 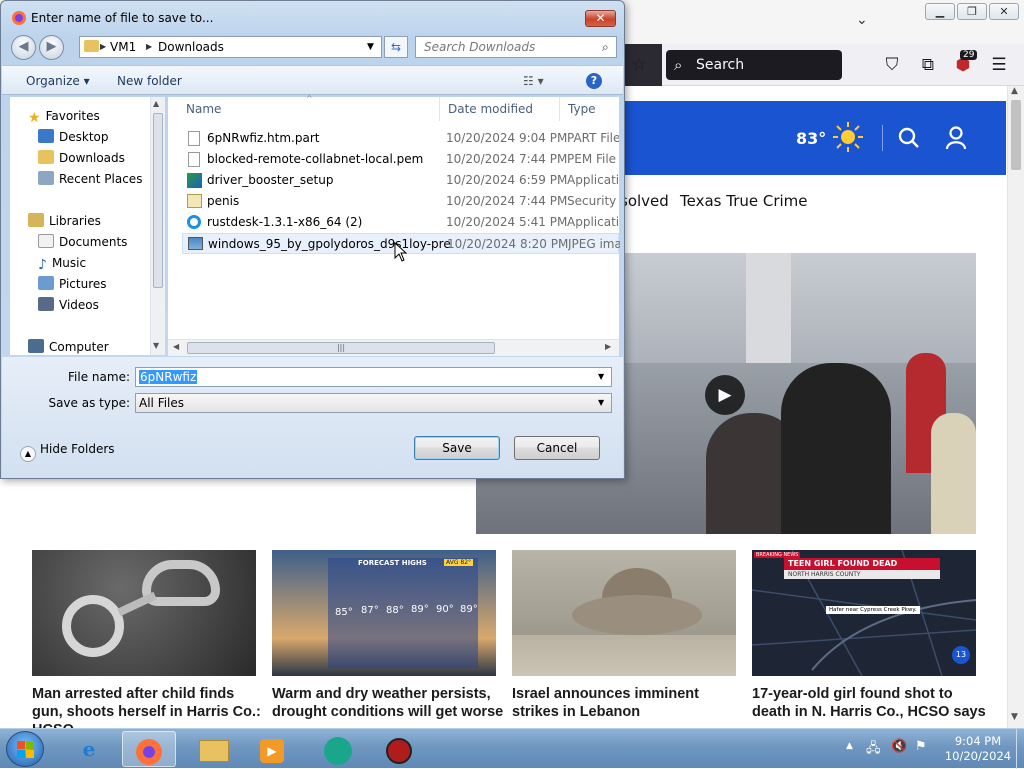 I want to click on nav-link-solved: solved, so click(x=644, y=201).